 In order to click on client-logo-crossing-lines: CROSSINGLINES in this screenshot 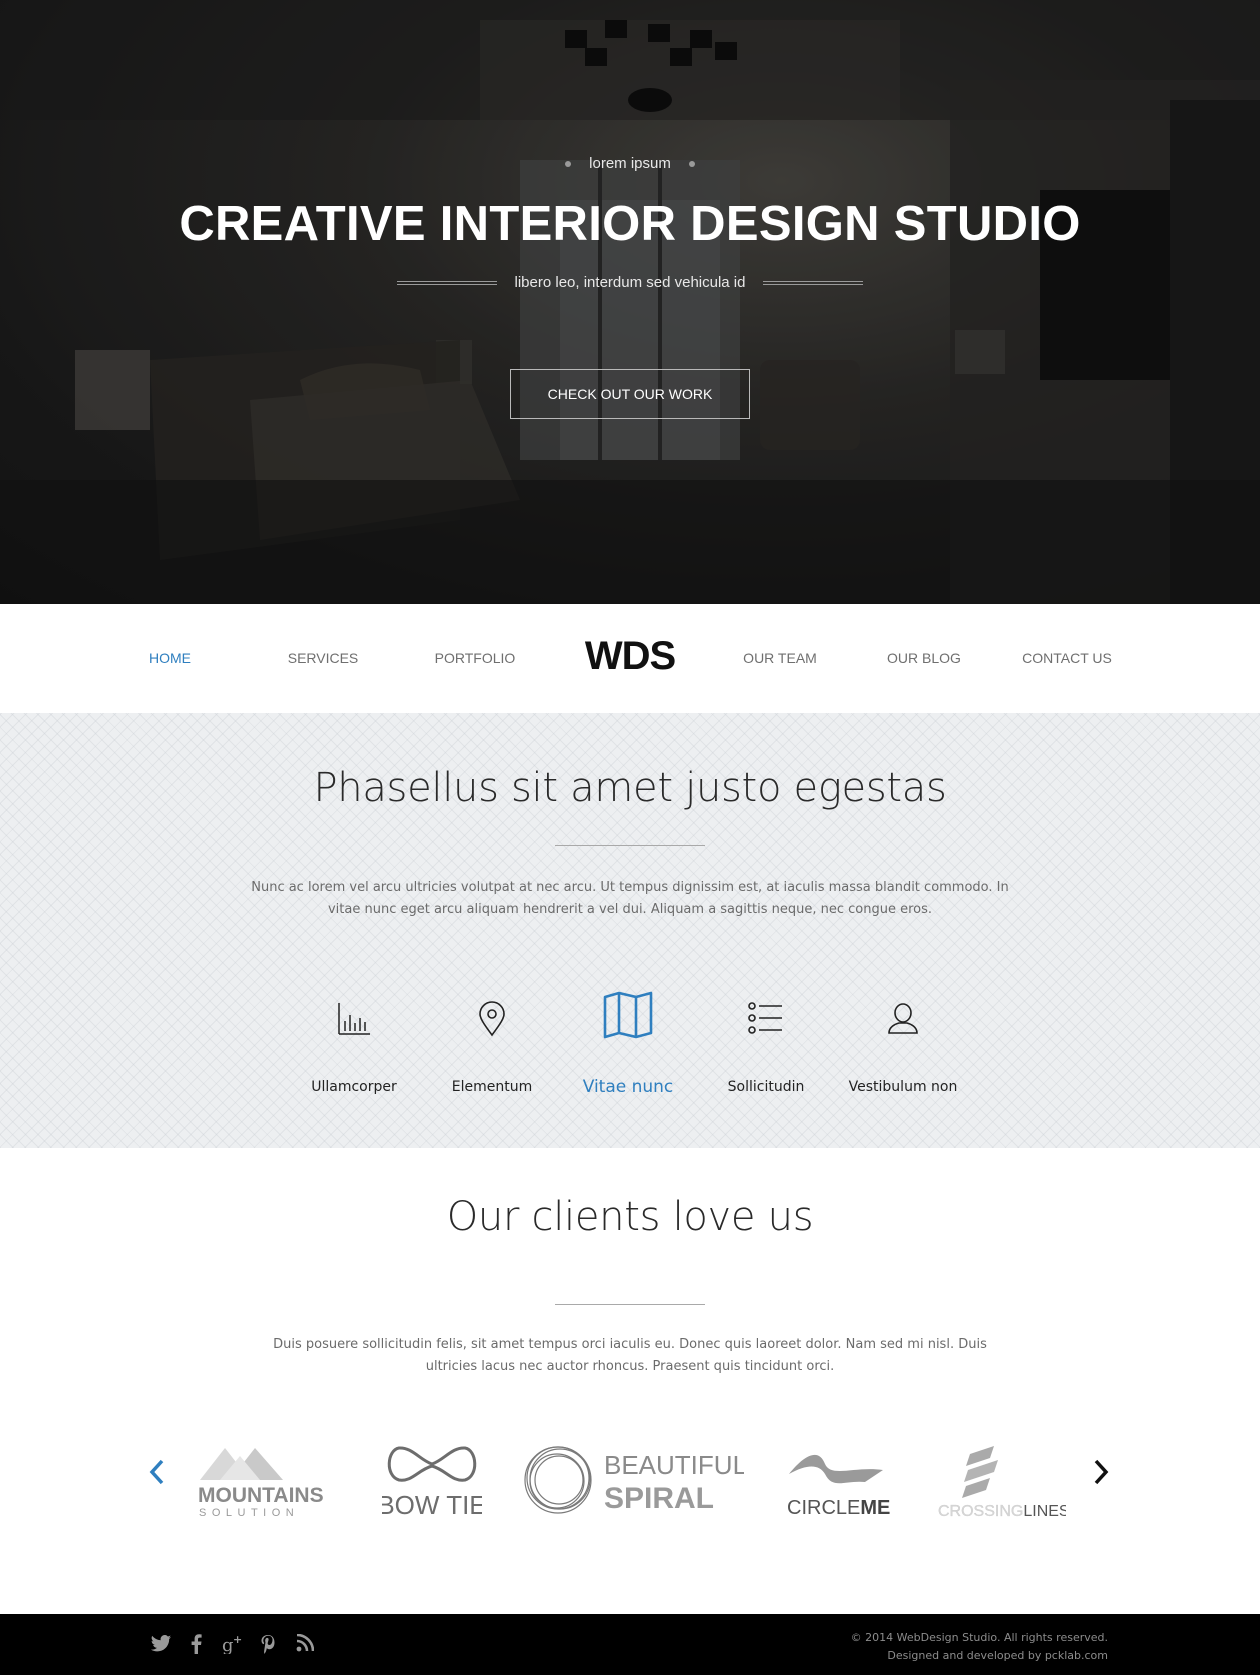, I will do `click(1002, 1483)`.